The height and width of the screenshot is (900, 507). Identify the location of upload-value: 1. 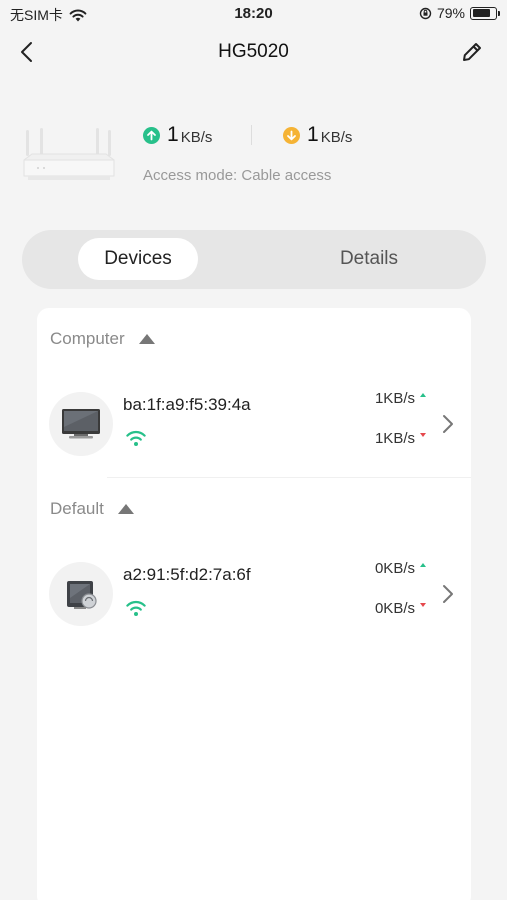
(173, 134).